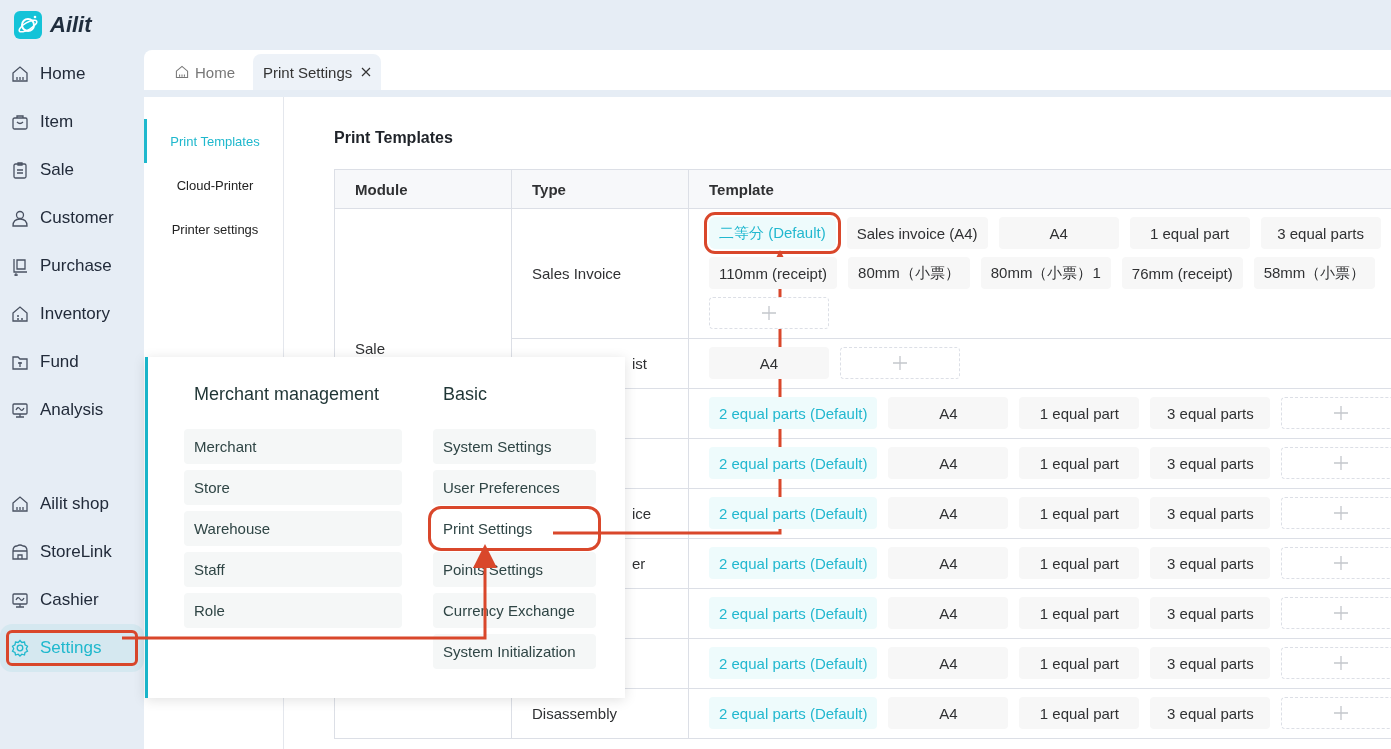 The height and width of the screenshot is (749, 1391). What do you see at coordinates (72, 266) in the screenshot?
I see `nav-item: Purchase` at bounding box center [72, 266].